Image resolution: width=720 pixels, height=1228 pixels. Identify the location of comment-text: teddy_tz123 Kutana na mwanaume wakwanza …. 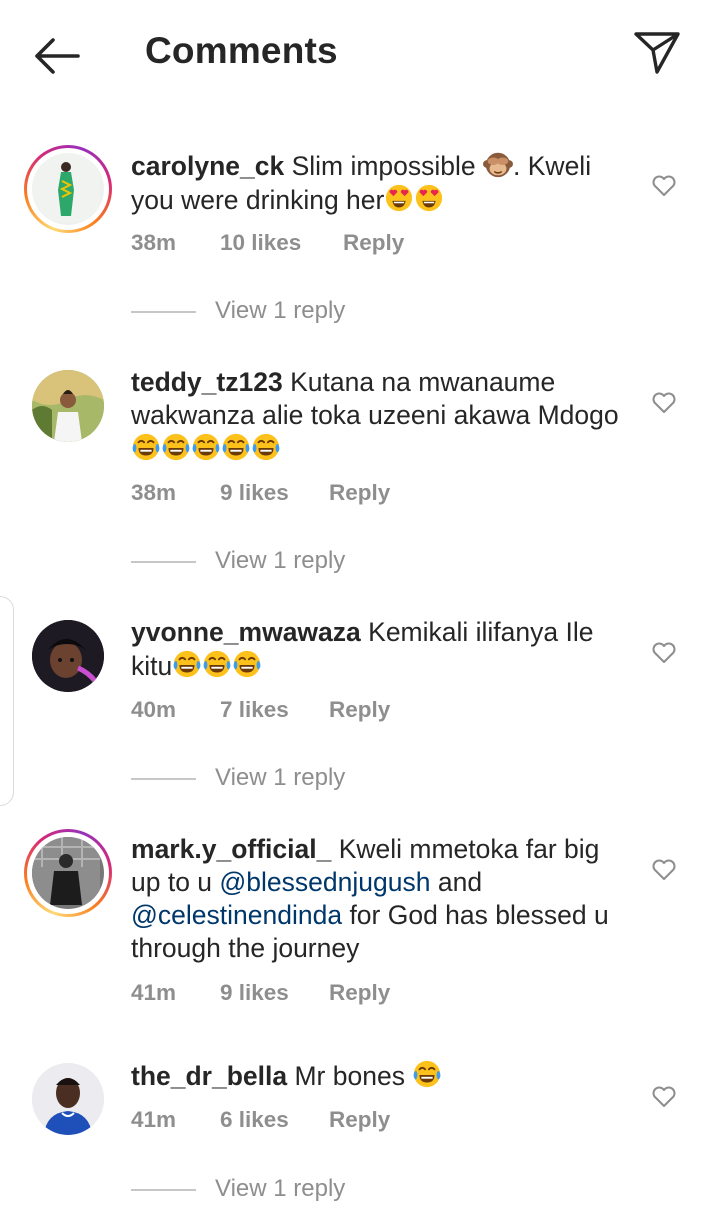
(376, 416).